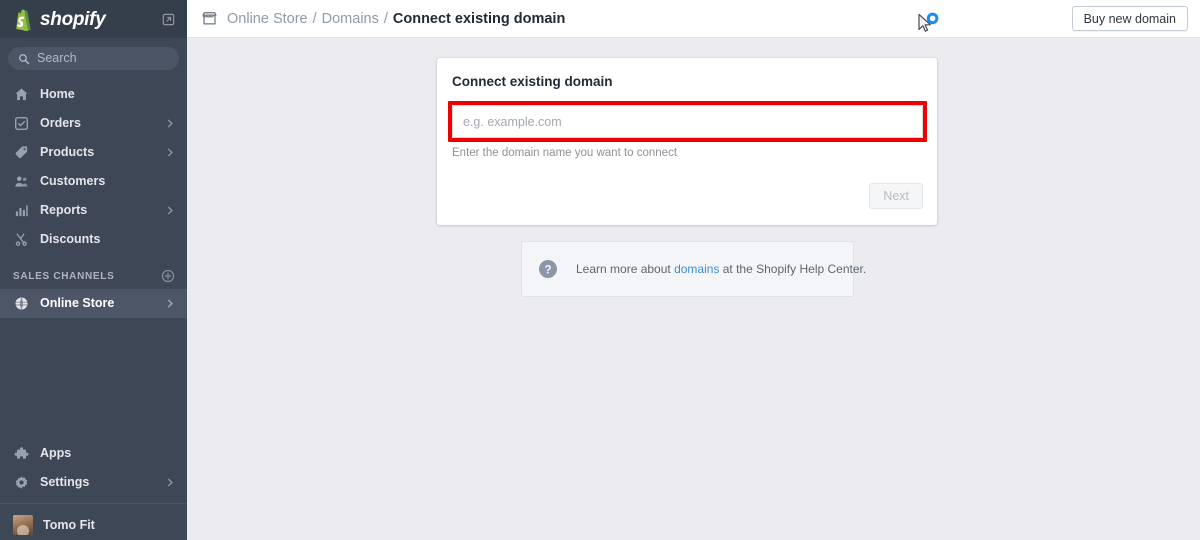 The image size is (1200, 540). What do you see at coordinates (21, 95) in the screenshot?
I see `home-icon` at bounding box center [21, 95].